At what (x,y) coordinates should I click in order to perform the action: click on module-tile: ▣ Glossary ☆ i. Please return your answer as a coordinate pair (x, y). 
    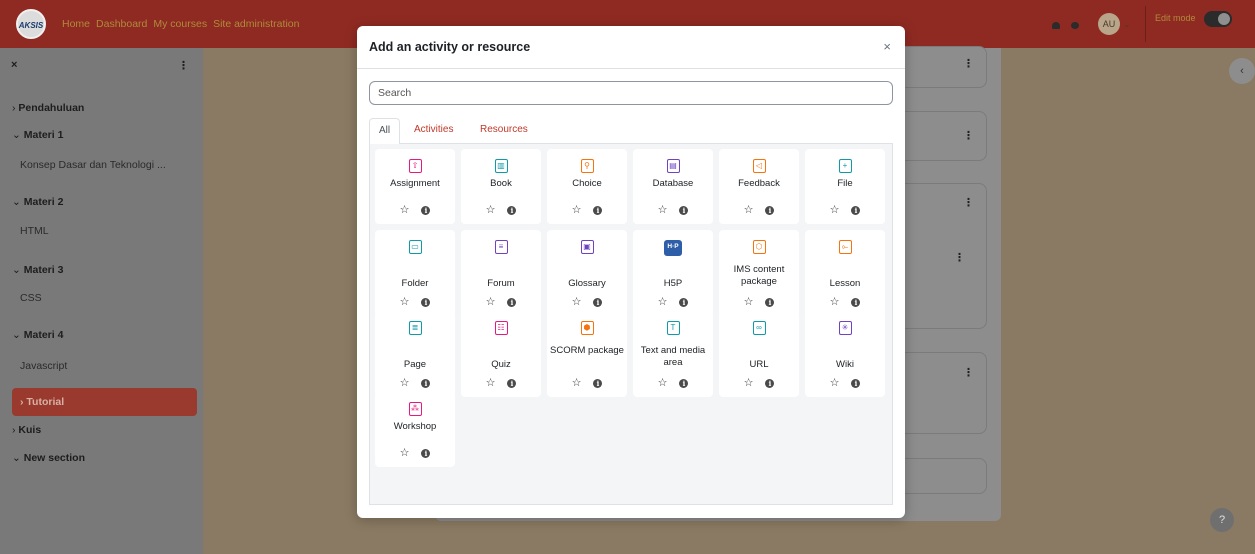
    Looking at the image, I should click on (587, 273).